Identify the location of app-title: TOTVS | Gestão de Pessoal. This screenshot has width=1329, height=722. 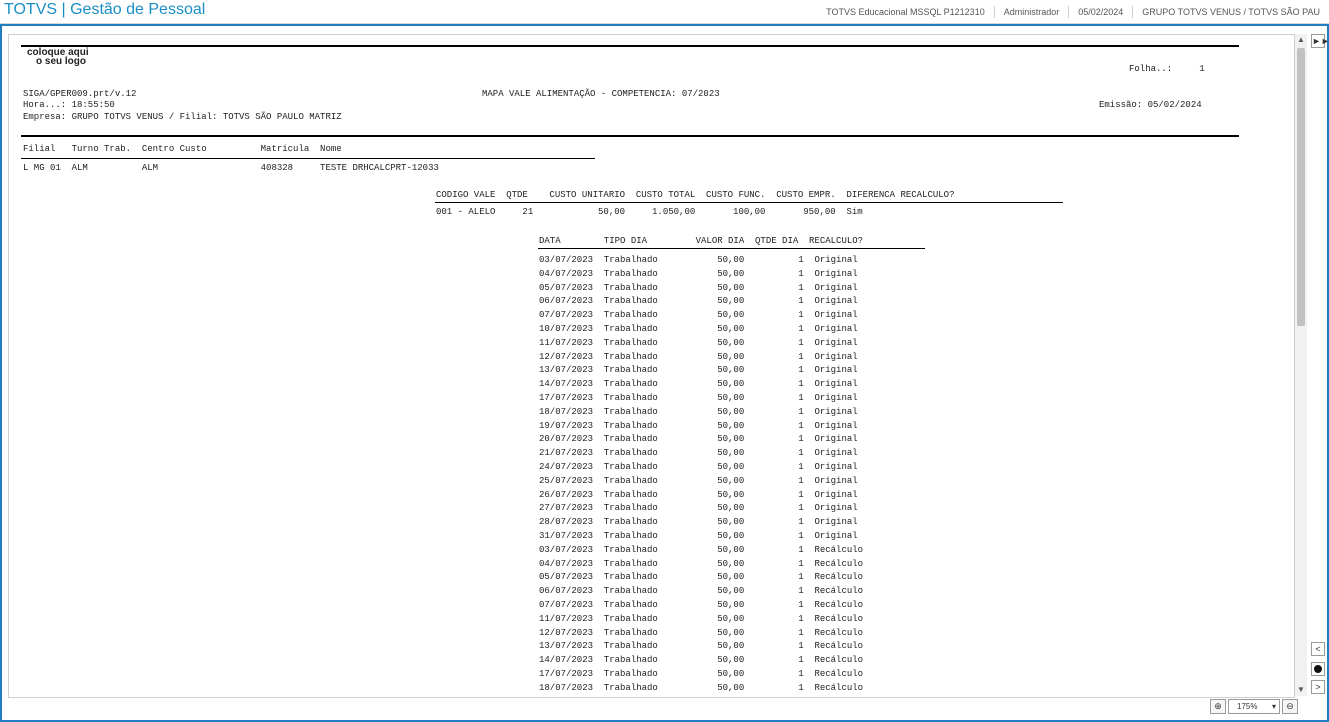
(105, 9).